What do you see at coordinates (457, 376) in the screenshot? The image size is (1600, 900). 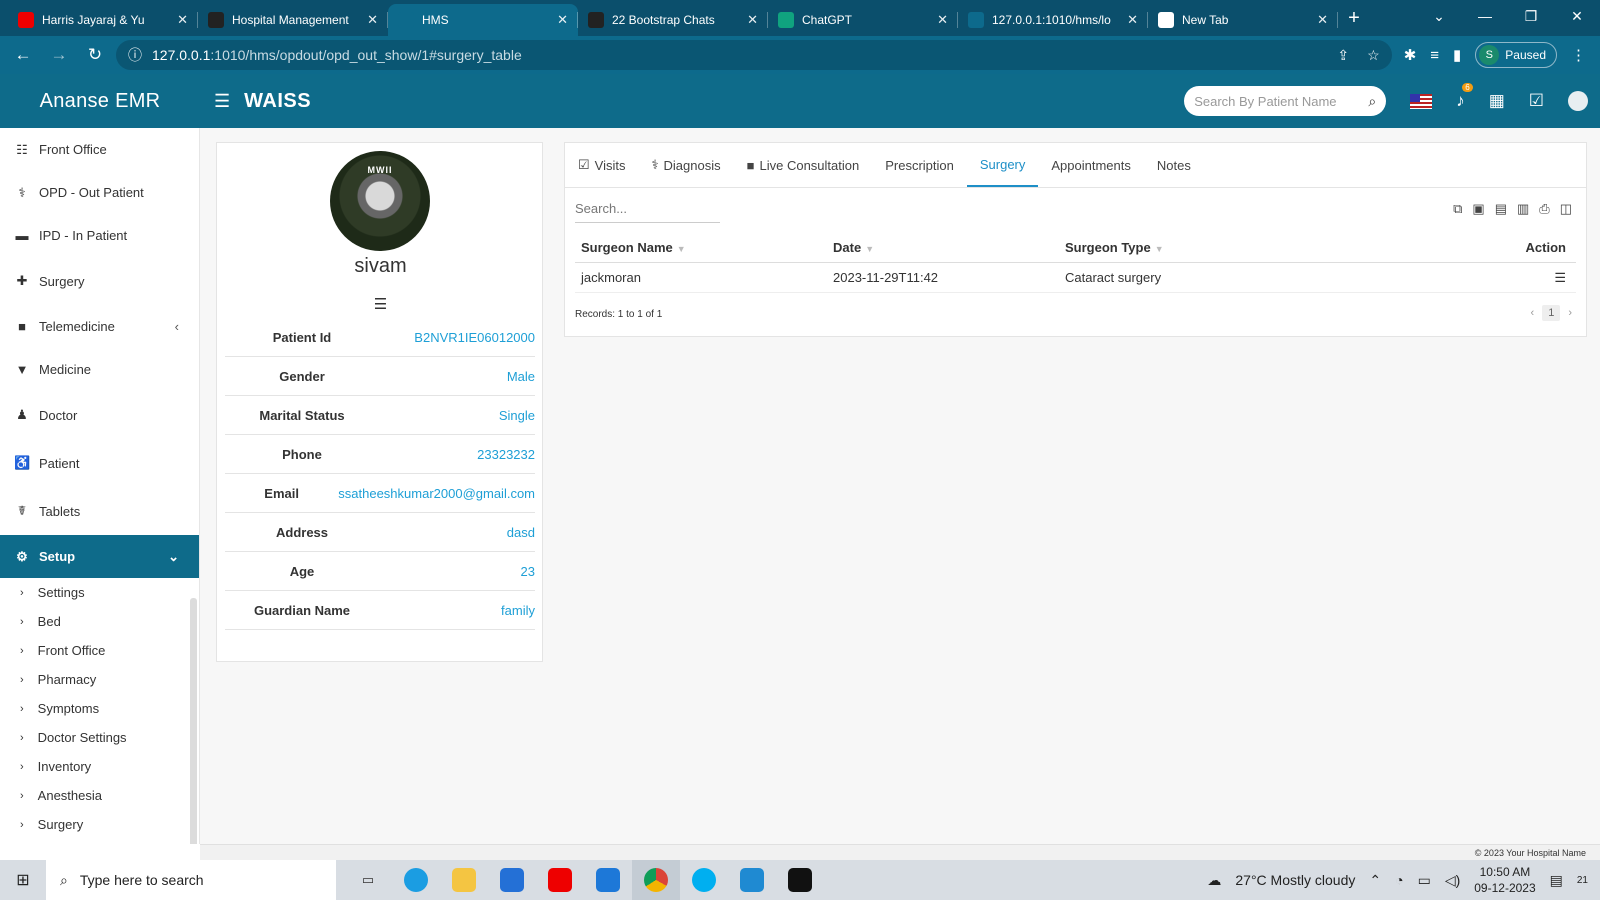 I see `patient-detail-value: Male` at bounding box center [457, 376].